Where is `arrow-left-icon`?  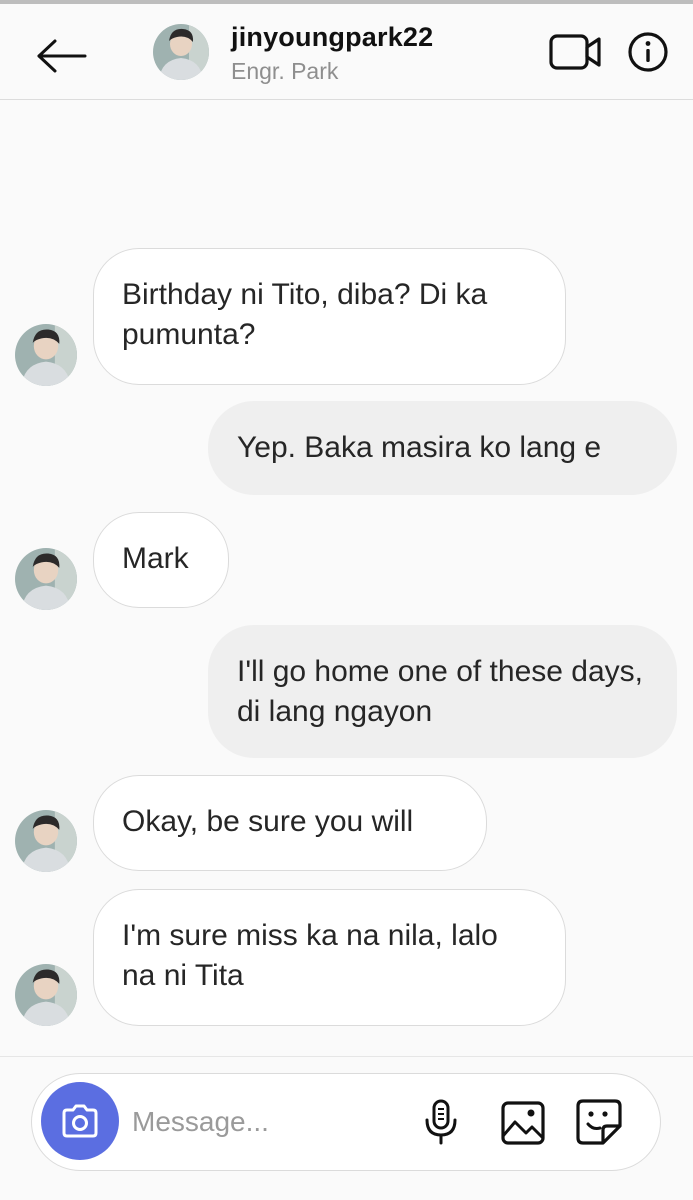
arrow-left-icon is located at coordinates (62, 56).